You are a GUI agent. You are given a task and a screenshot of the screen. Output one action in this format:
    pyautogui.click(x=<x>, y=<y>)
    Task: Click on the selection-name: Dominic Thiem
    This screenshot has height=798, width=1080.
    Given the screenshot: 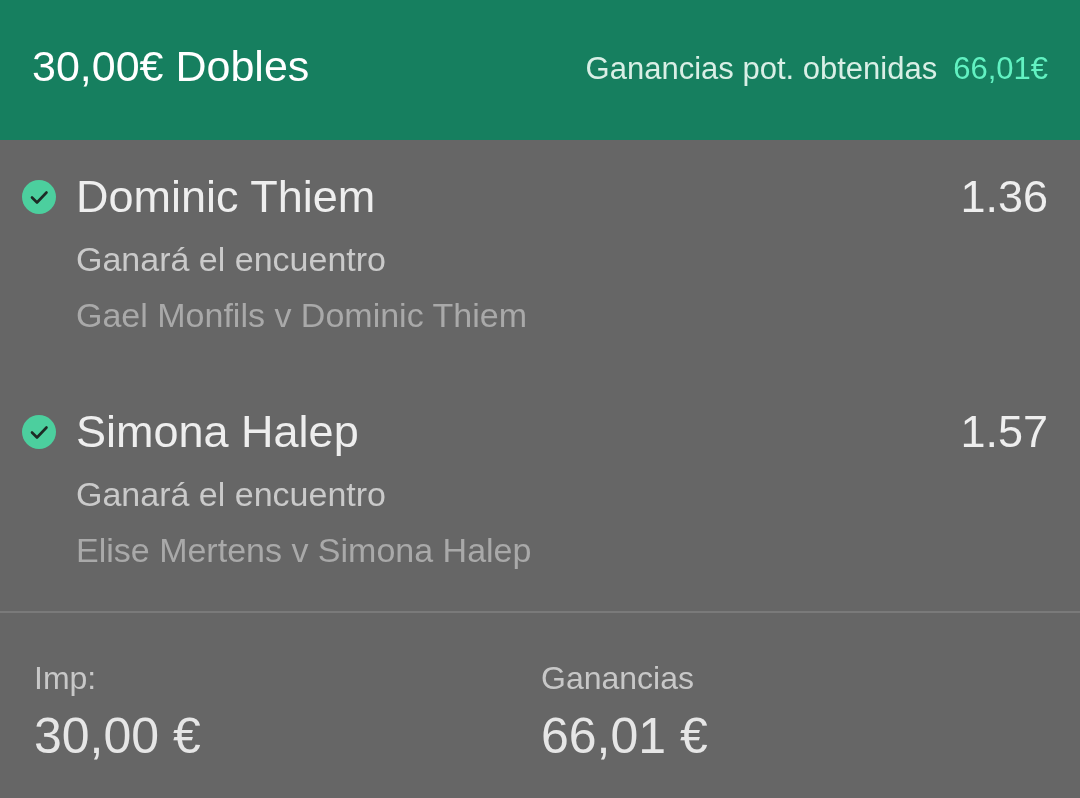 What is the action you would take?
    pyautogui.click(x=226, y=197)
    